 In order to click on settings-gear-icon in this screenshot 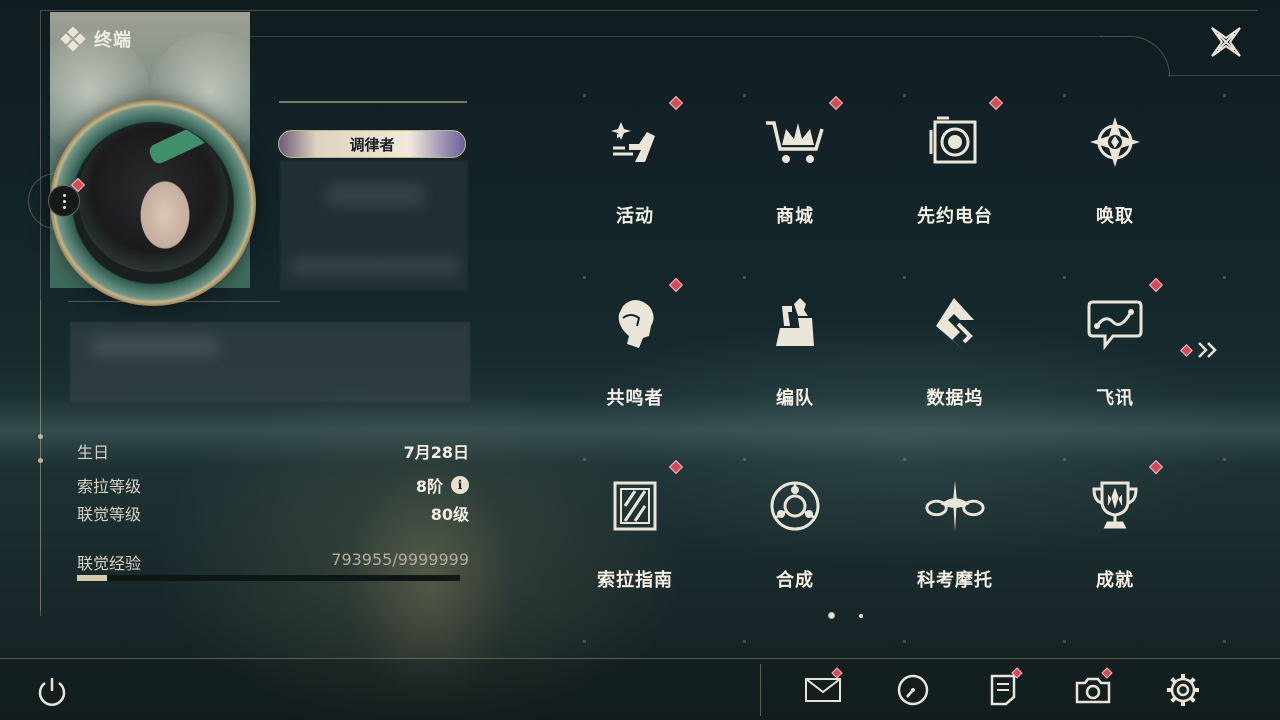, I will do `click(1183, 690)`.